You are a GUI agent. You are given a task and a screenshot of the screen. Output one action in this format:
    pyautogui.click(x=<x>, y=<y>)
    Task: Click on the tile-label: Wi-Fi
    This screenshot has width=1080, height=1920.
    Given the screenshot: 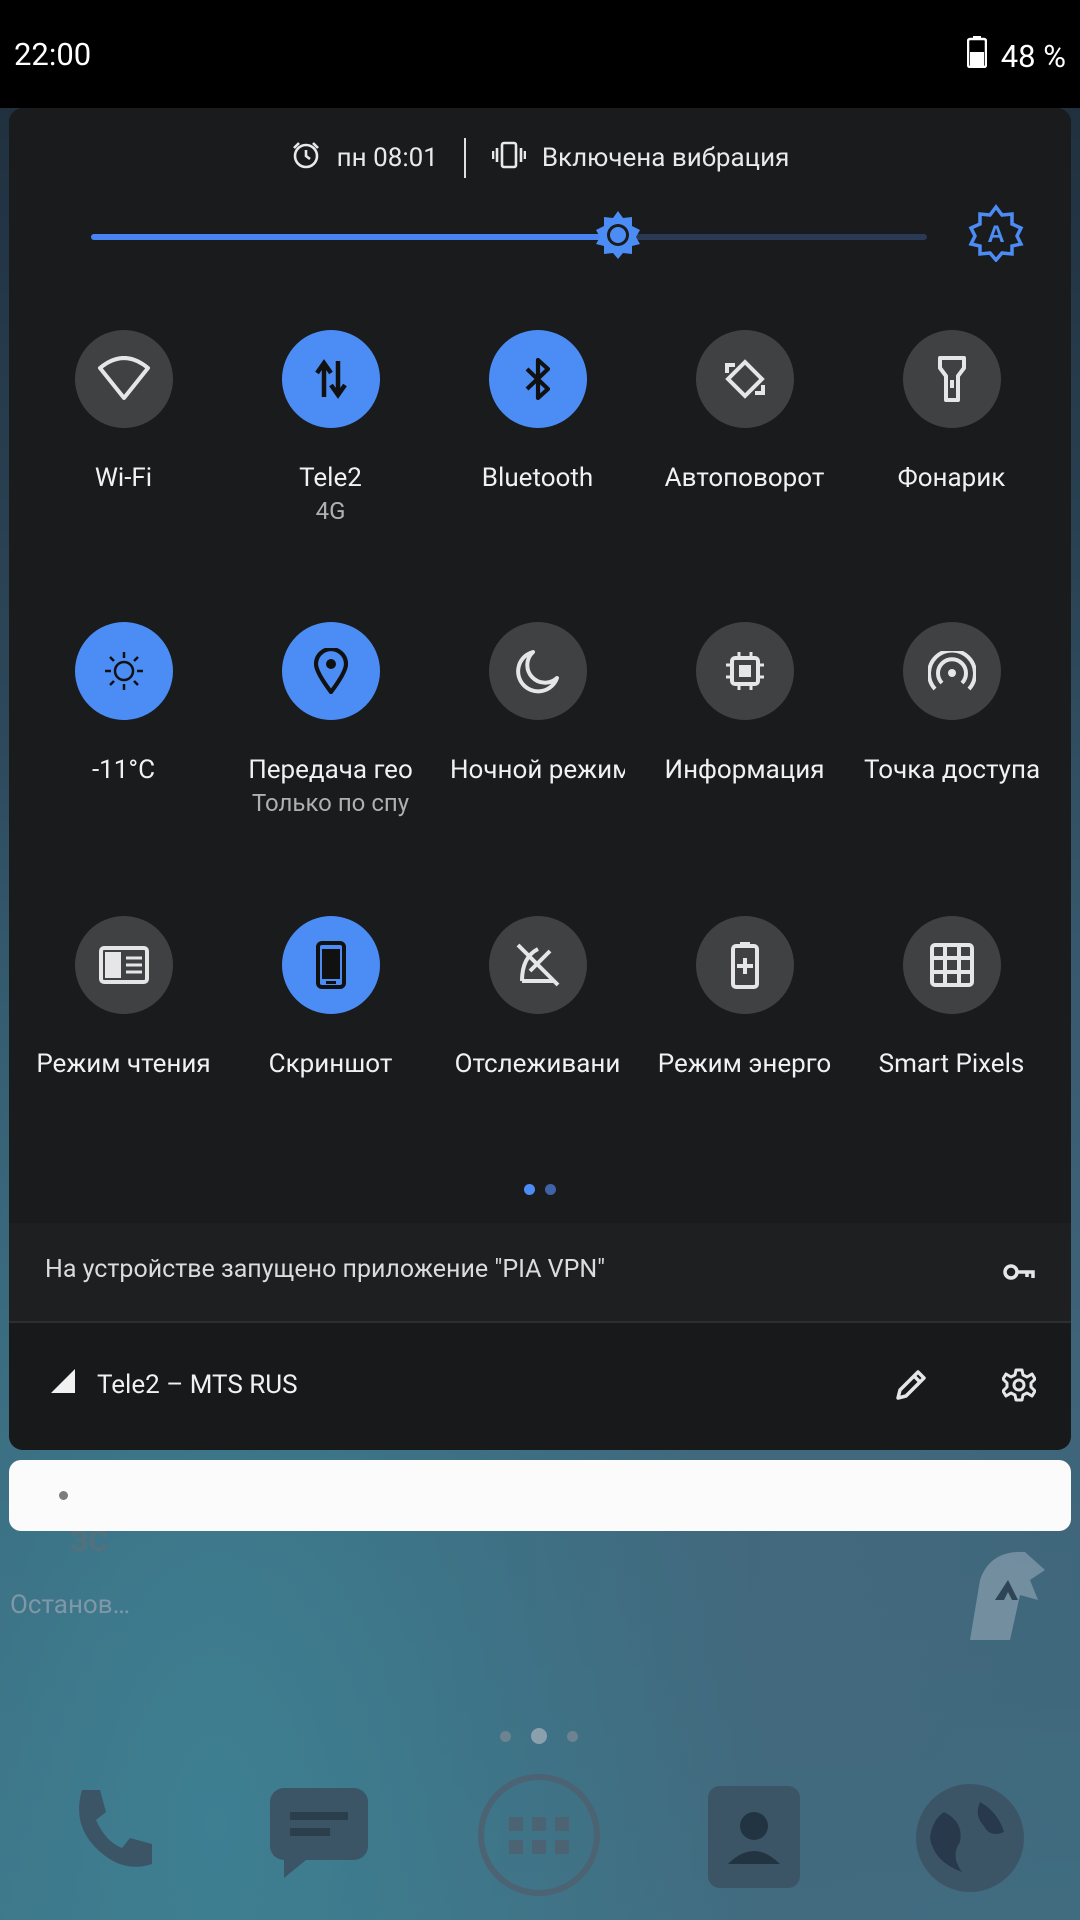 What is the action you would take?
    pyautogui.click(x=123, y=478)
    